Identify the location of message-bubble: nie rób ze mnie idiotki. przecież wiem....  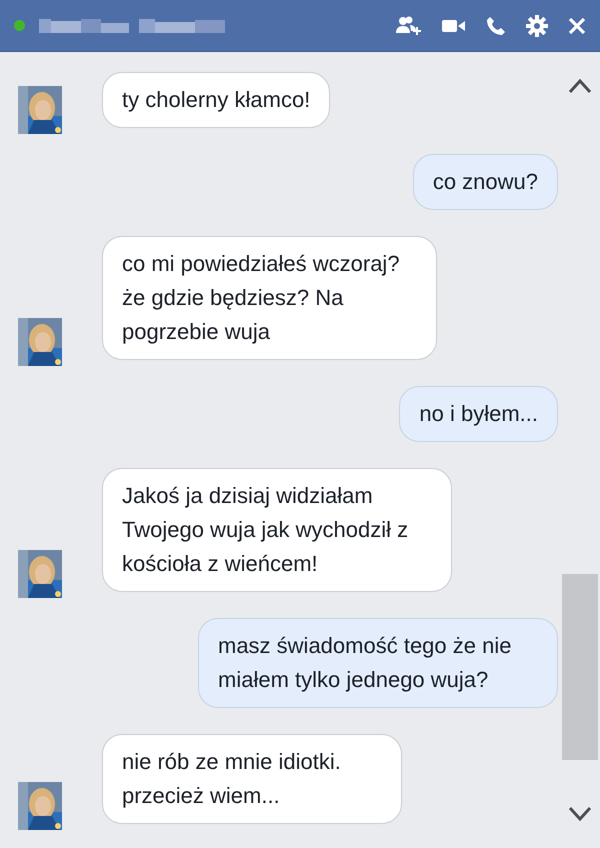
(252, 779).